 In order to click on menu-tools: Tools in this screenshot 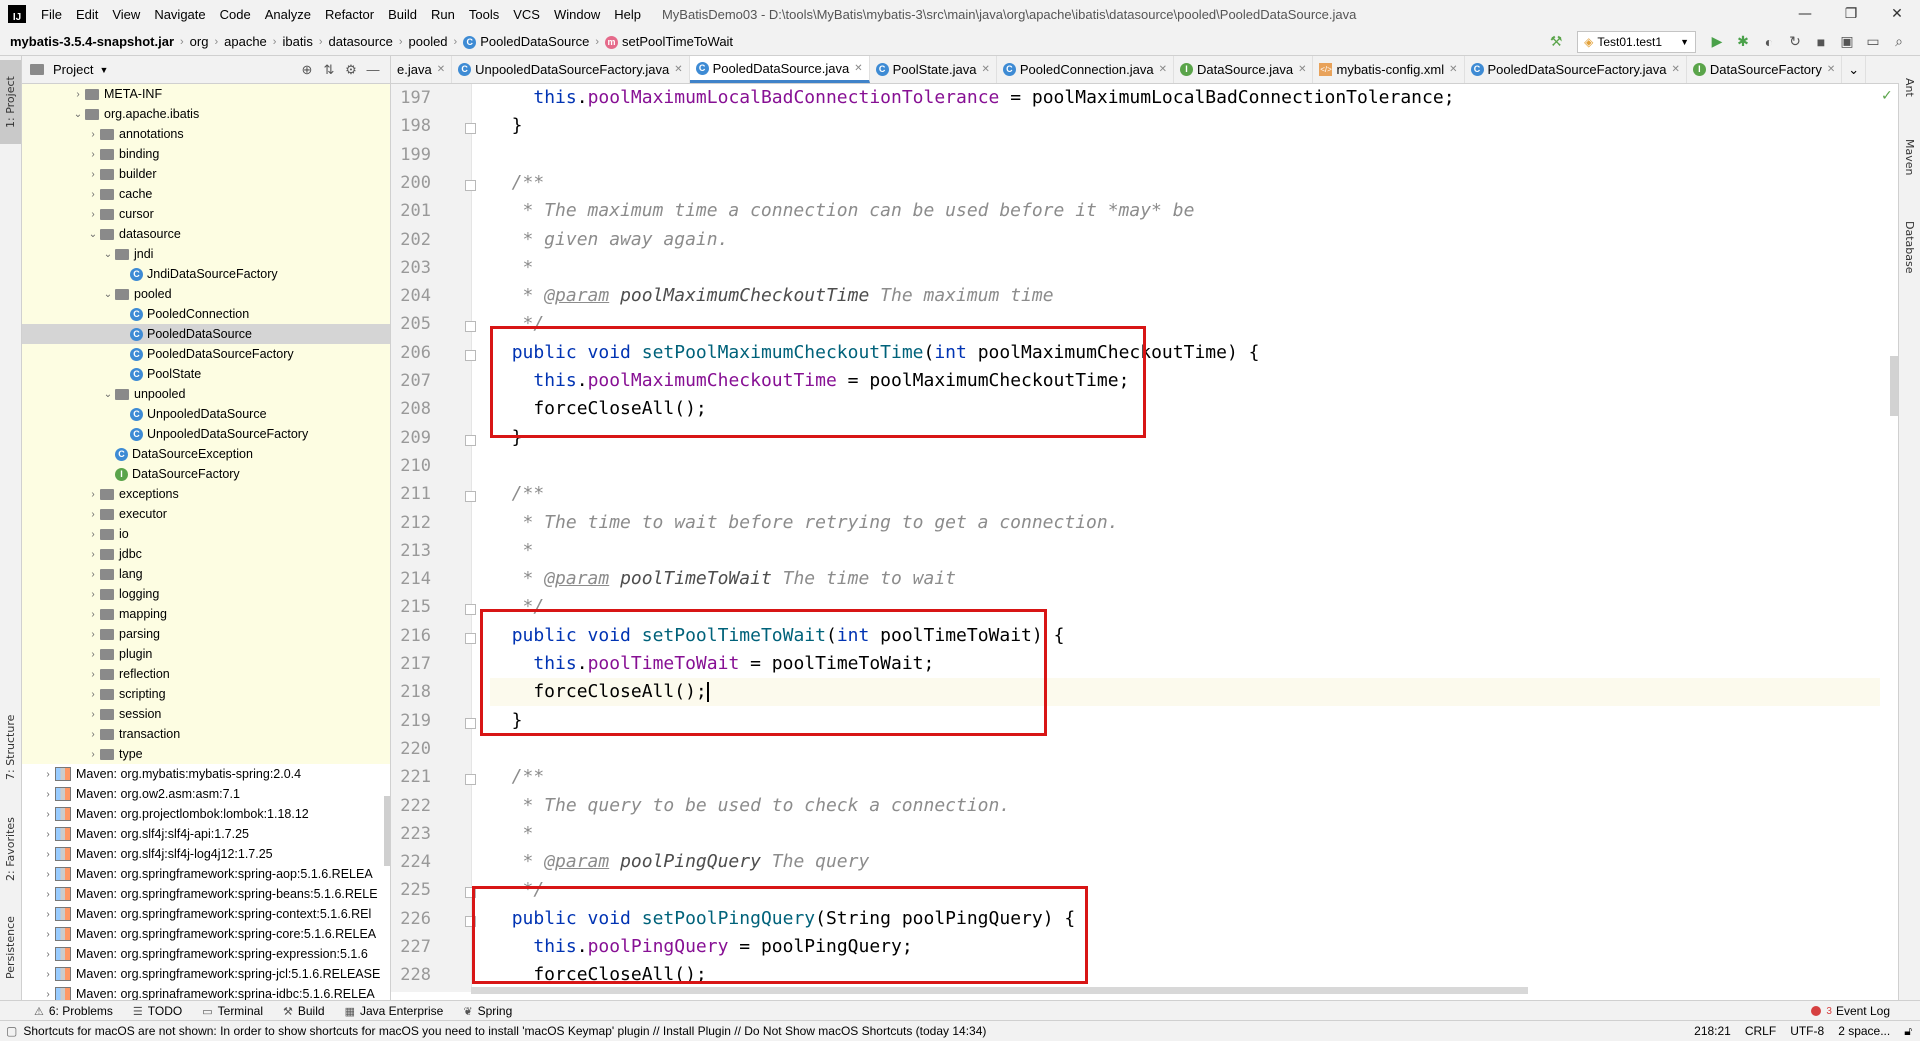, I will do `click(484, 14)`.